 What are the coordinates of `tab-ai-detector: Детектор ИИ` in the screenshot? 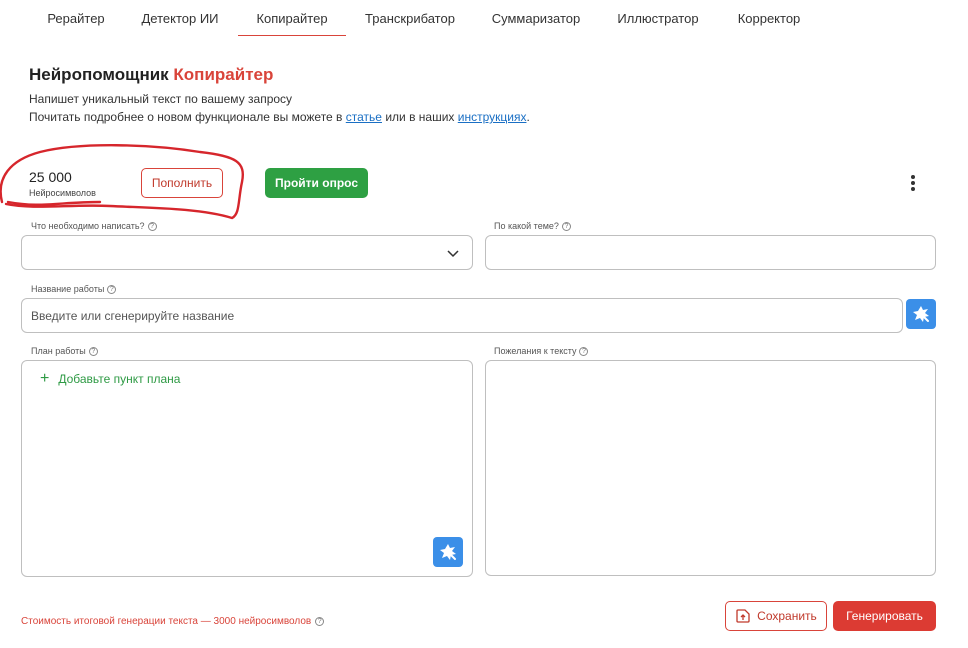 It's located at (180, 18).